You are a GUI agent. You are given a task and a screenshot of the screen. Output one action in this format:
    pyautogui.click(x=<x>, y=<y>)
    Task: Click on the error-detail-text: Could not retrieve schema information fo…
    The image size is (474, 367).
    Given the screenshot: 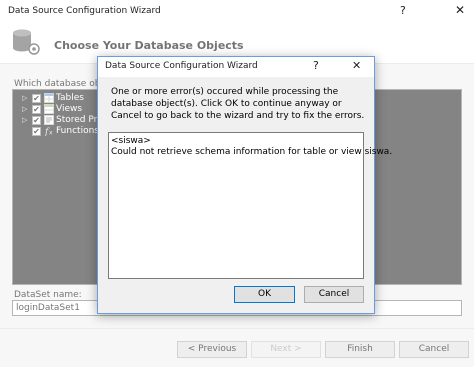 What is the action you would take?
    pyautogui.click(x=252, y=152)
    